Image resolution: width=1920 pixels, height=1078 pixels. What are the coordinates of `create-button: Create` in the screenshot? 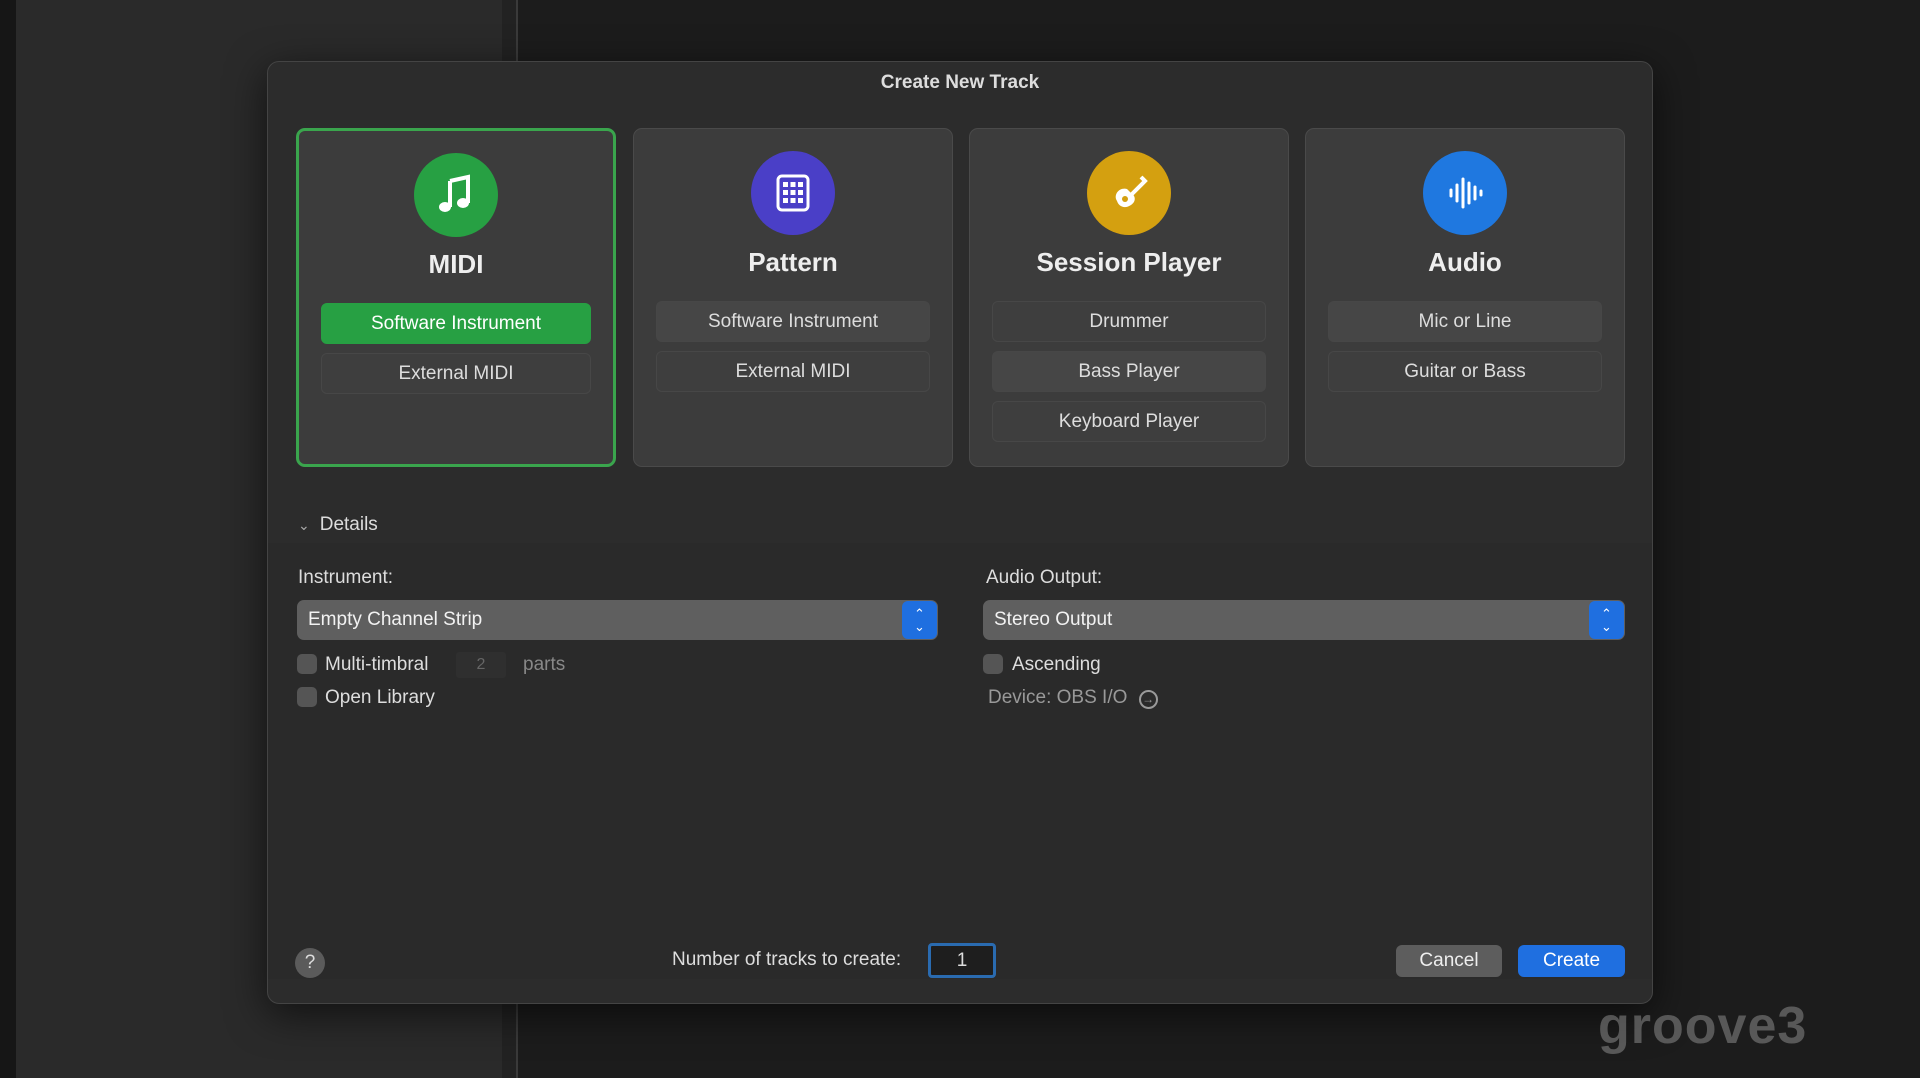 It's located at (1571, 961).